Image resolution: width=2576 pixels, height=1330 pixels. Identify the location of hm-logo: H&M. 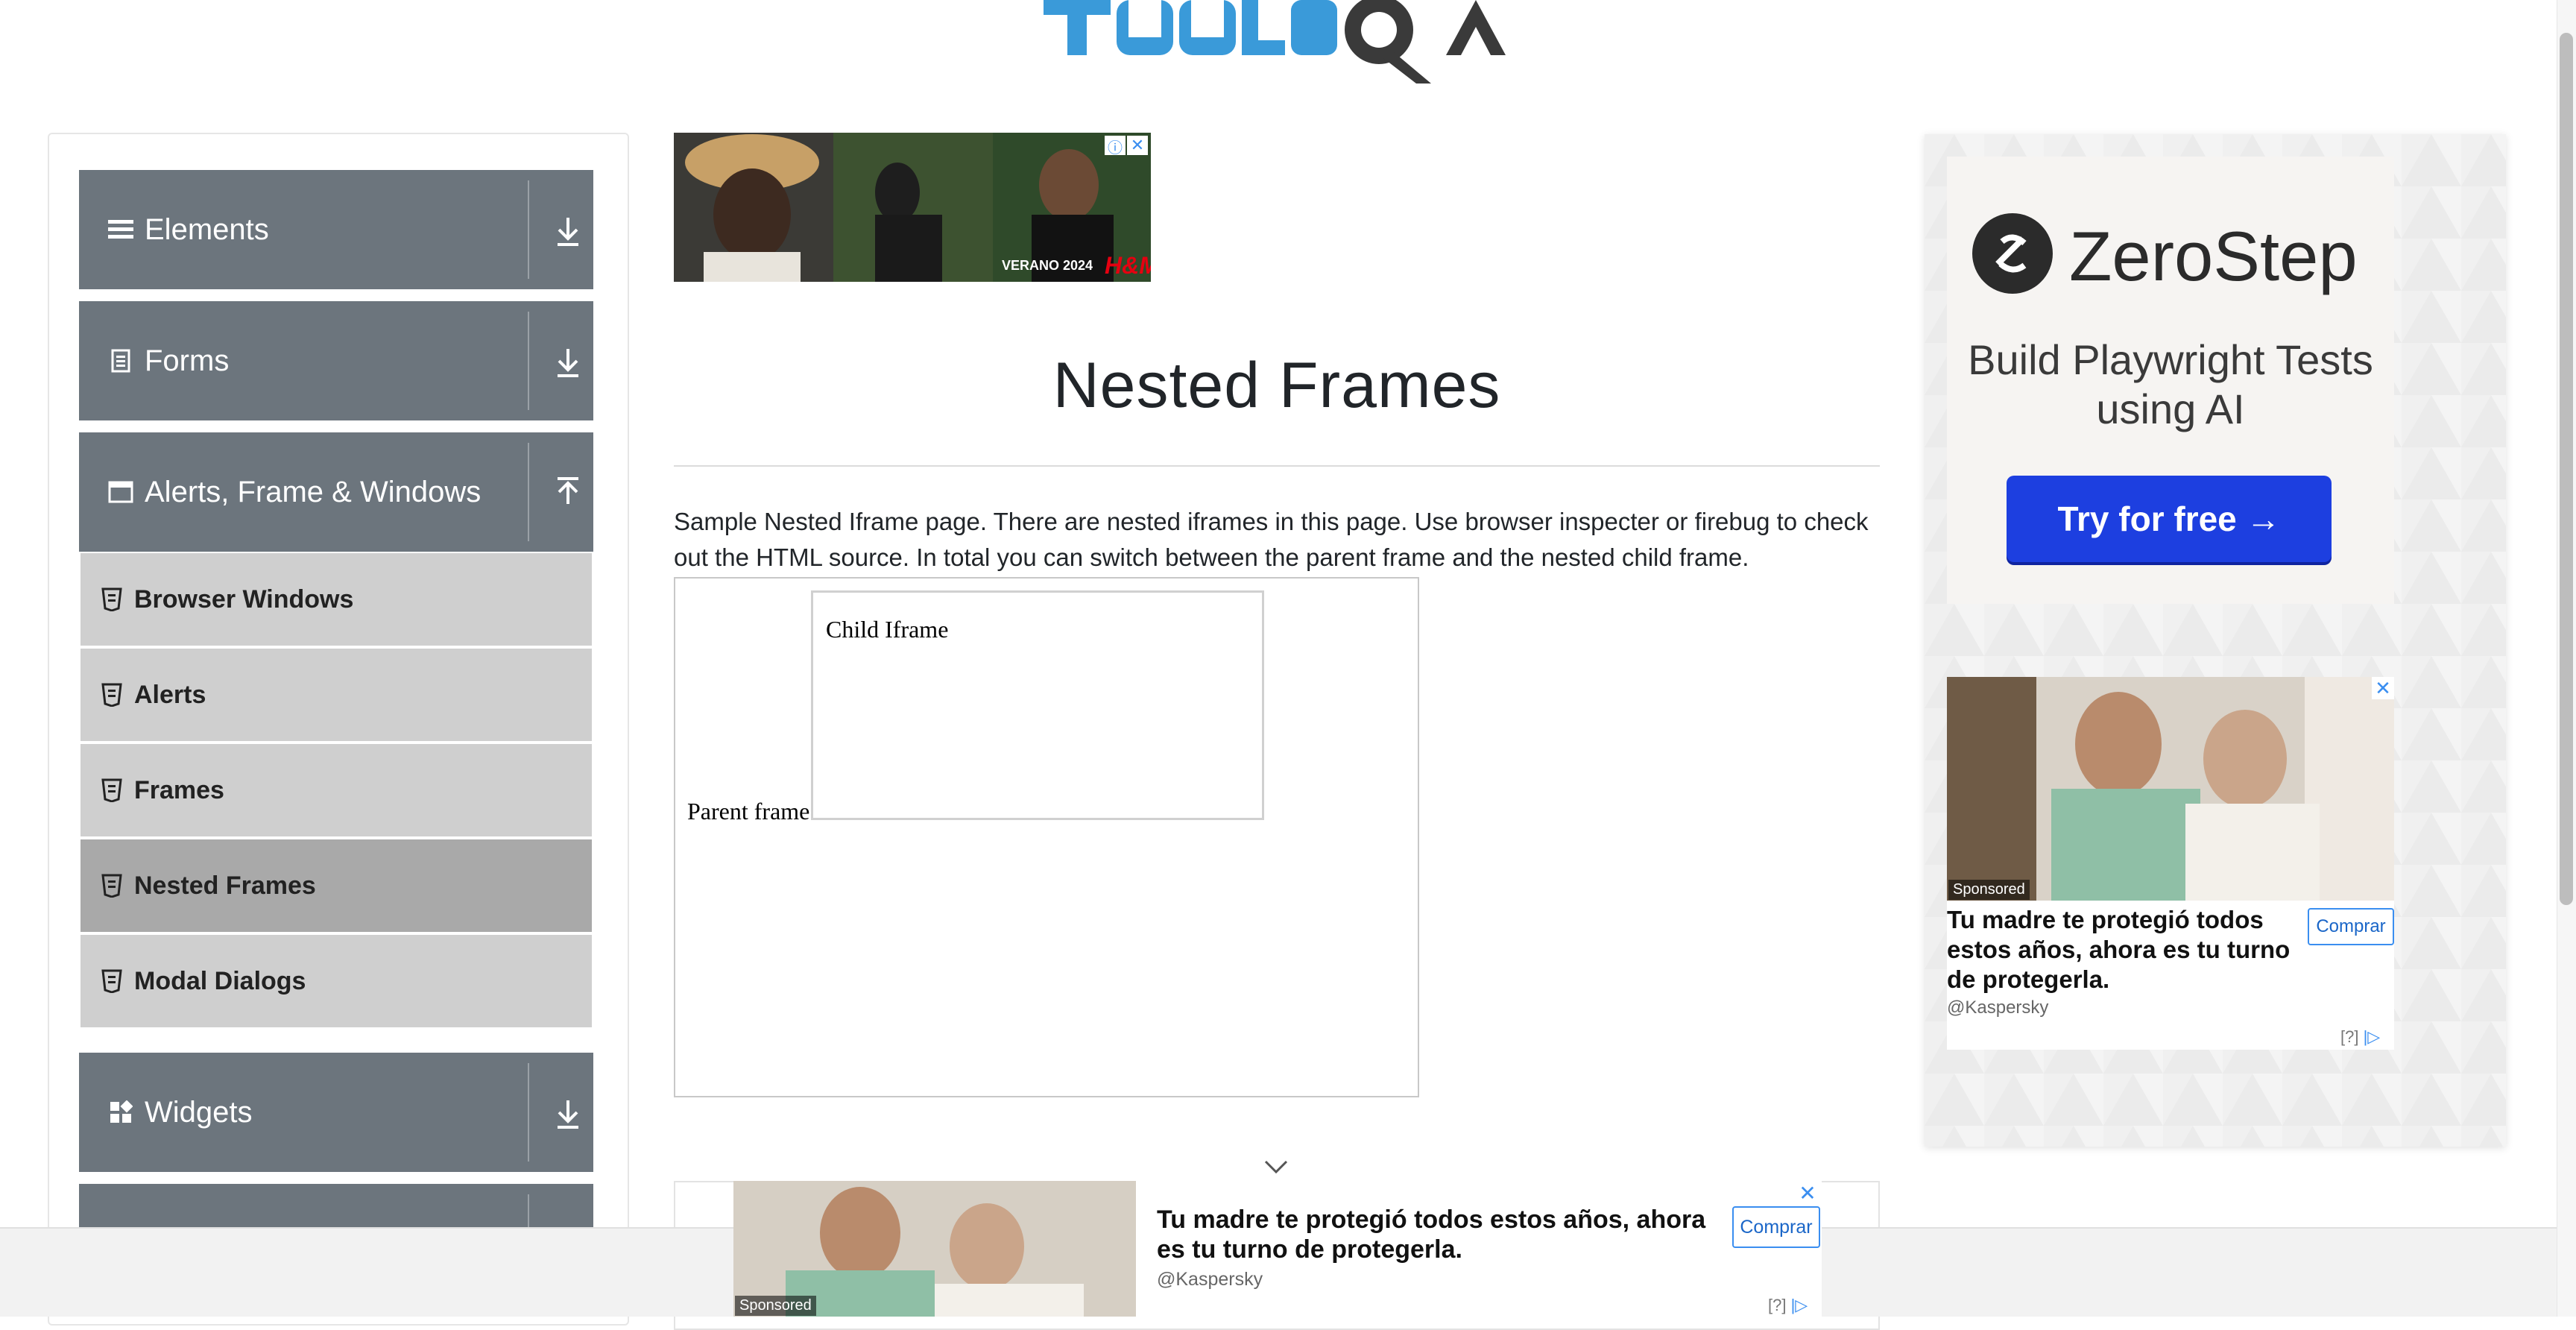
(1128, 265).